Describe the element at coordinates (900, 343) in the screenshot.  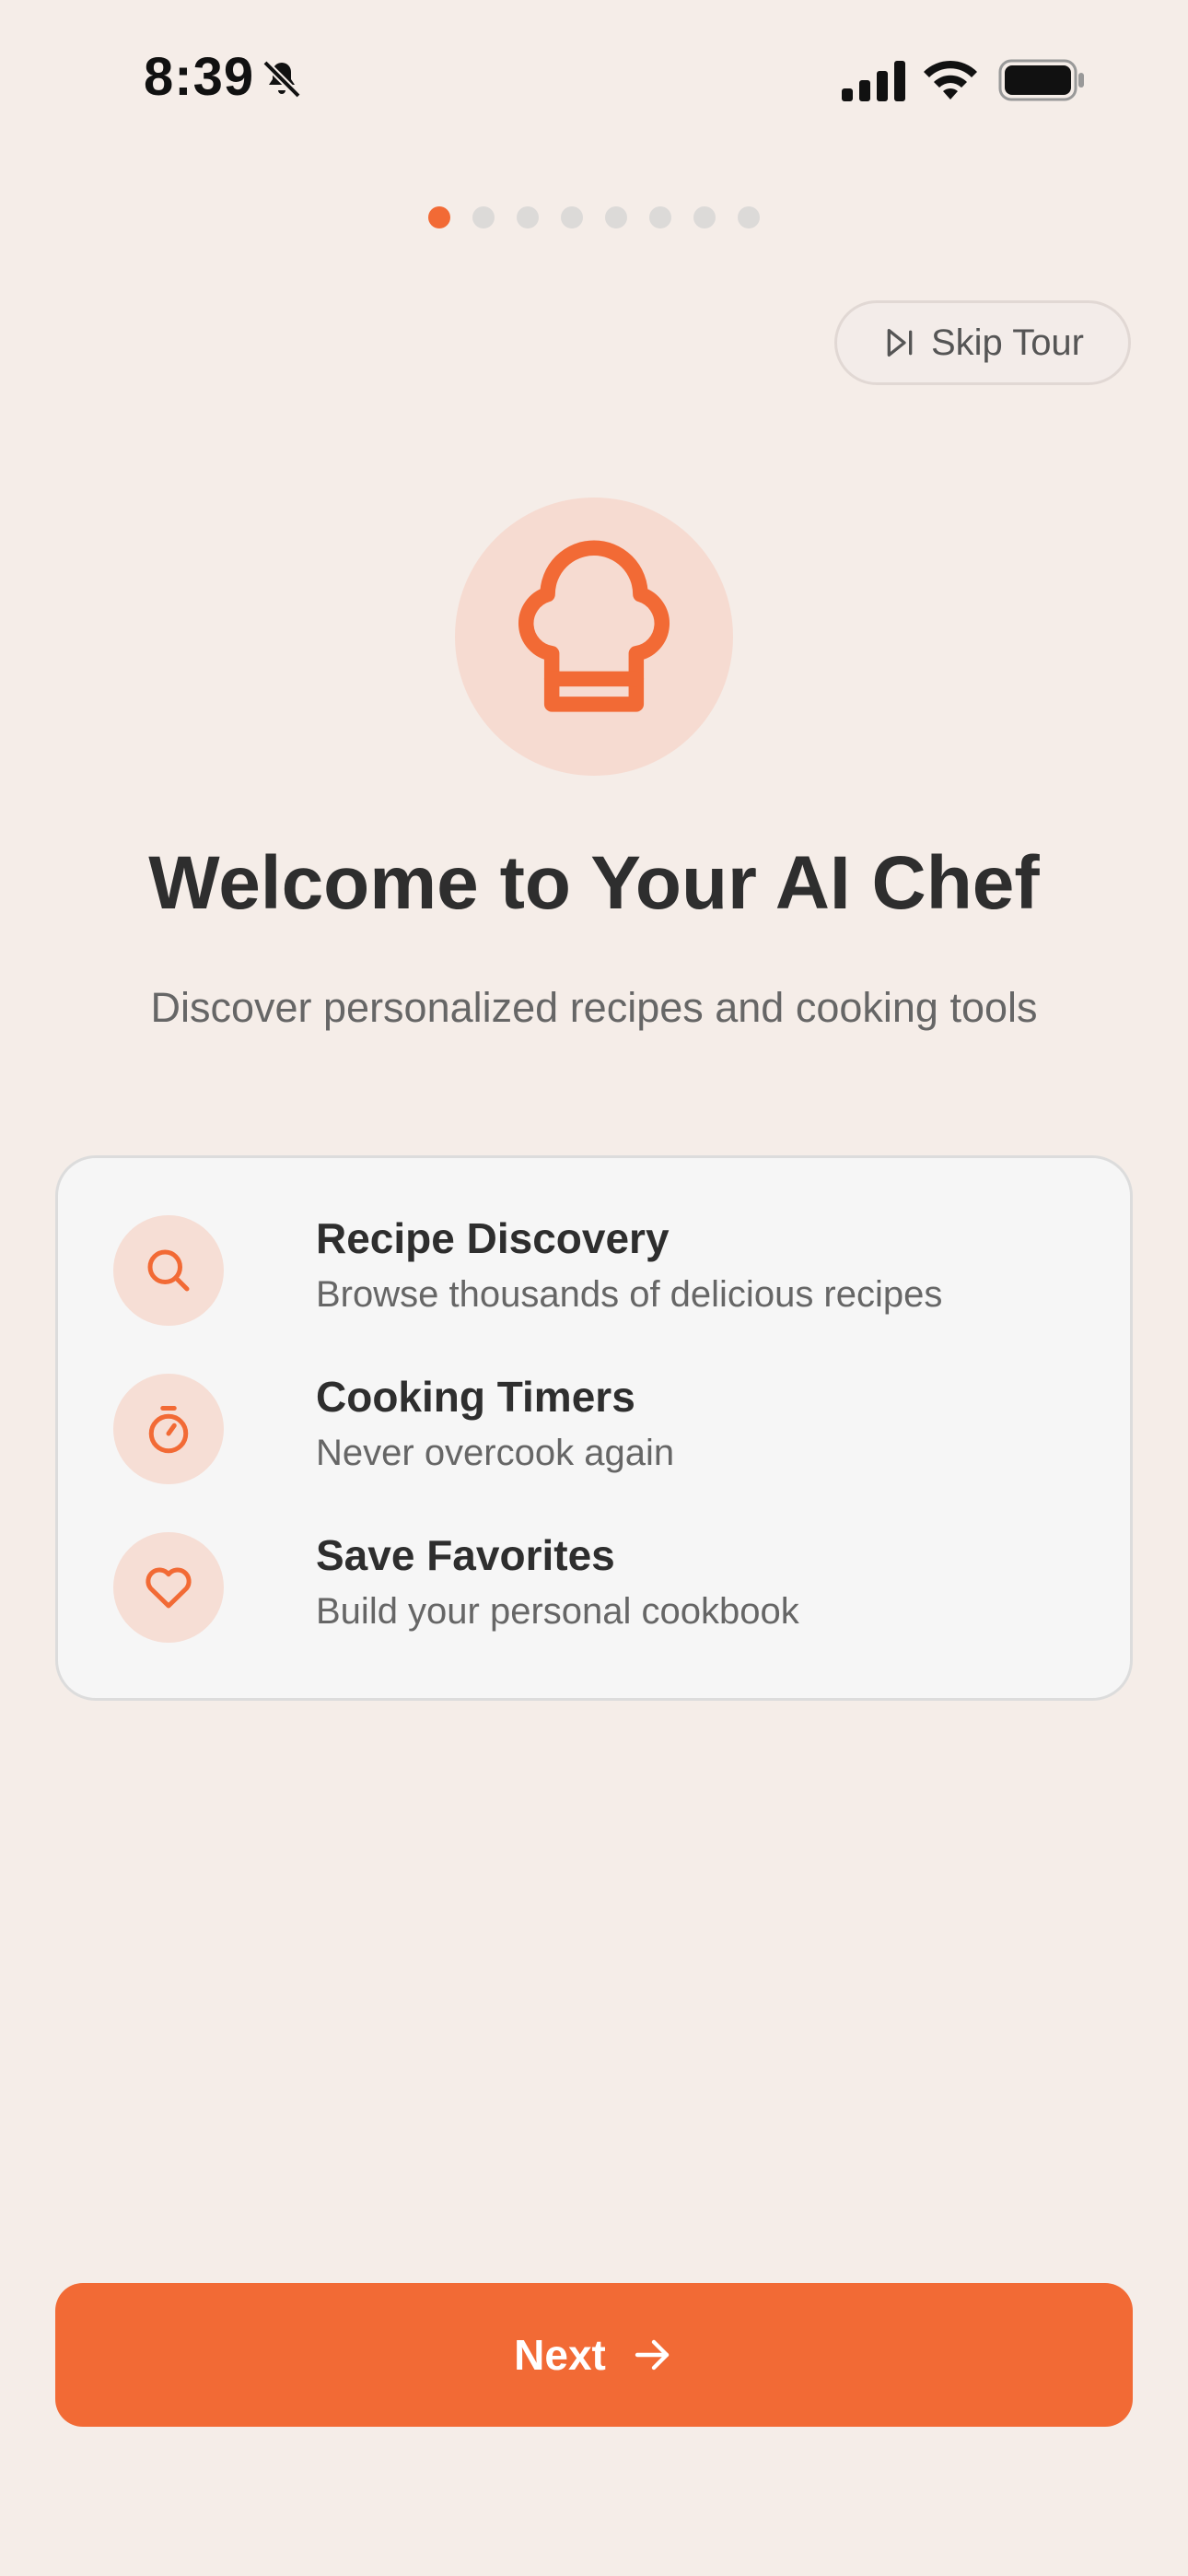
I see `skip-forward-icon` at that location.